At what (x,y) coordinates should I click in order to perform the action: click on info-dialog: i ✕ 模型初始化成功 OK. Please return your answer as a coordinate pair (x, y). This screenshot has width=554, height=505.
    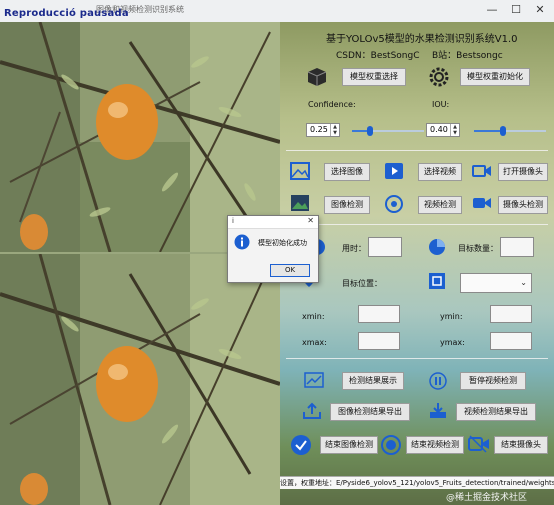
    Looking at the image, I should click on (273, 249).